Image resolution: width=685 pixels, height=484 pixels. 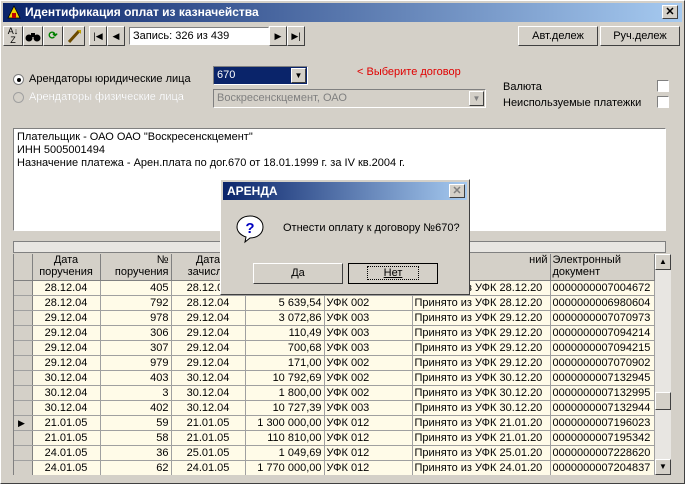 What do you see at coordinates (285, 467) in the screenshot?
I see `cell-amount: 1 770 000,00` at bounding box center [285, 467].